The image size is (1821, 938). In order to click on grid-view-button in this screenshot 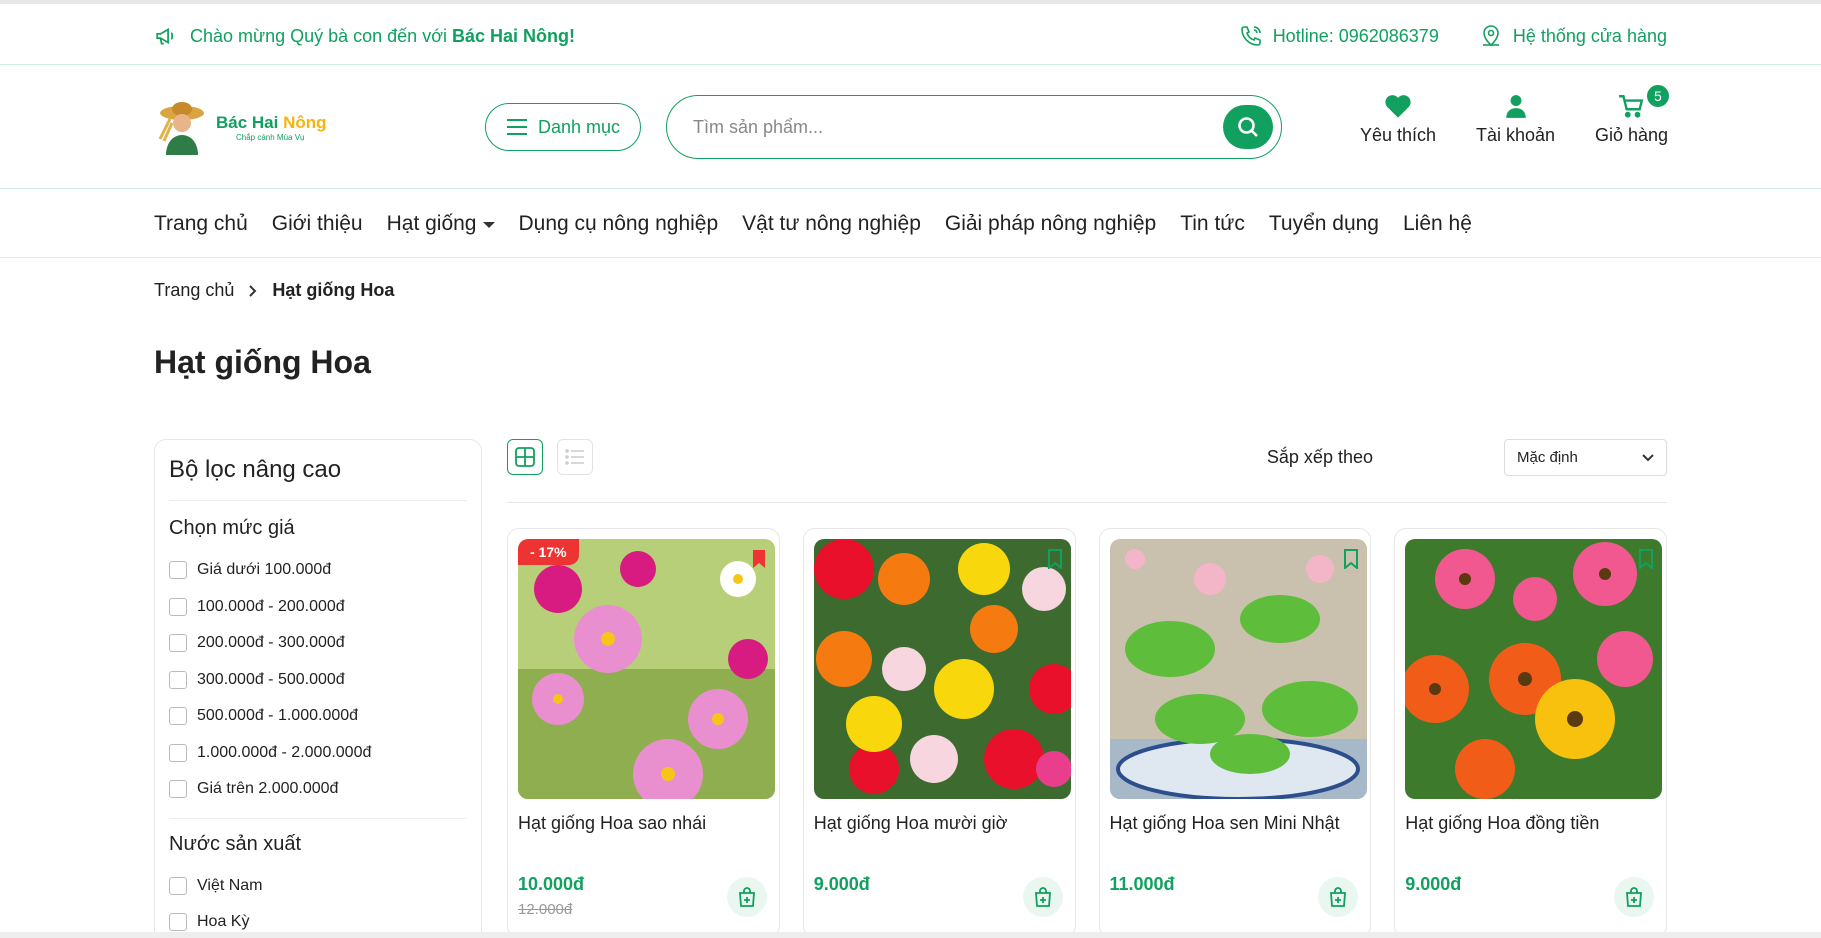, I will do `click(525, 457)`.